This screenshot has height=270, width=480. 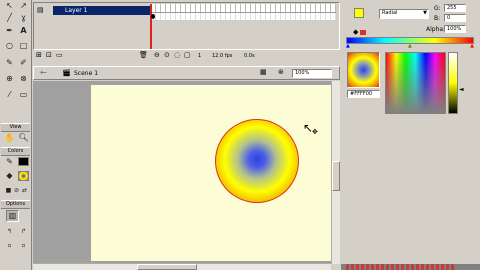 What do you see at coordinates (363, 32) in the screenshot?
I see `fill-indicator` at bounding box center [363, 32].